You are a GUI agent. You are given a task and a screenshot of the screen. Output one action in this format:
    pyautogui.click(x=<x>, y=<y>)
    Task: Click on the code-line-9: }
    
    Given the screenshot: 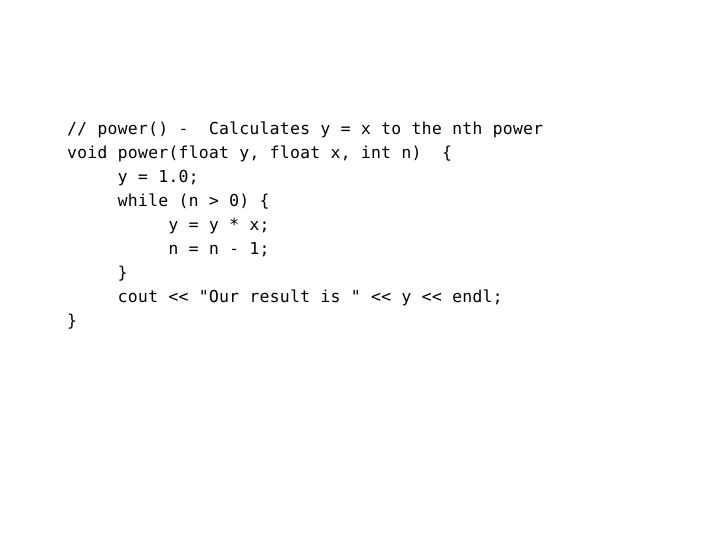 What is the action you would take?
    pyautogui.click(x=72, y=320)
    